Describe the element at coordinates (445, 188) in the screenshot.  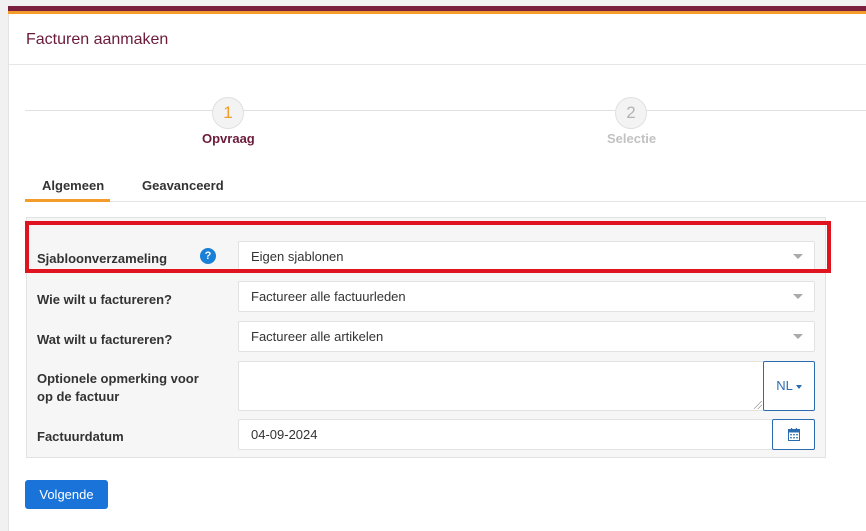
I see `tab-bar: Algemeen Geavanceerd` at that location.